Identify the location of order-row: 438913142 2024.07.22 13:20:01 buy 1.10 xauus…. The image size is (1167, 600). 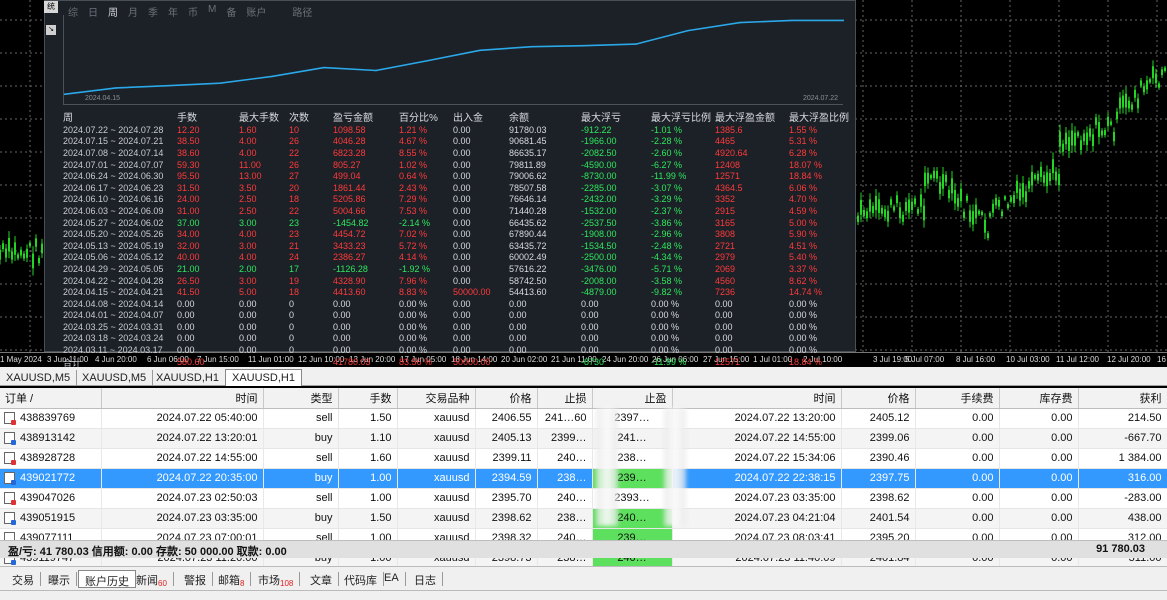
(583, 438).